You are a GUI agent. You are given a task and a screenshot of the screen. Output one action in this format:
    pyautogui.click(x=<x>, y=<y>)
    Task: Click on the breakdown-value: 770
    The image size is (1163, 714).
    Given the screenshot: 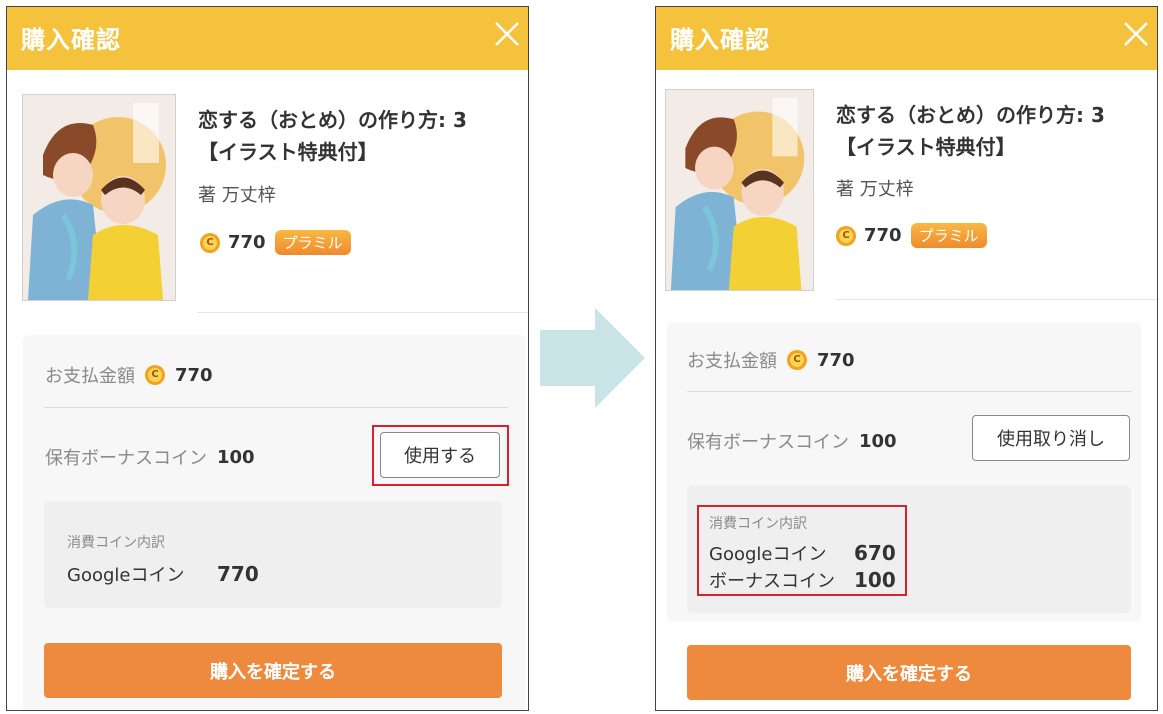 What is the action you would take?
    pyautogui.click(x=238, y=574)
    